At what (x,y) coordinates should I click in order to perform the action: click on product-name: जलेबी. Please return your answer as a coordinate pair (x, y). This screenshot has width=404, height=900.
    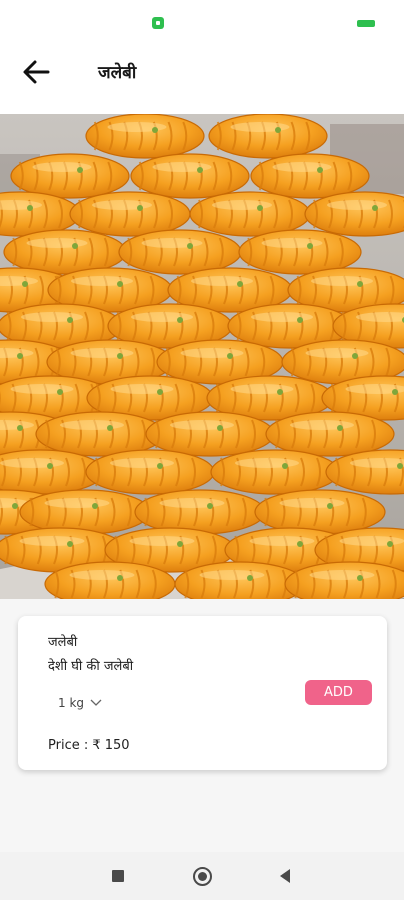
    Looking at the image, I should click on (63, 642).